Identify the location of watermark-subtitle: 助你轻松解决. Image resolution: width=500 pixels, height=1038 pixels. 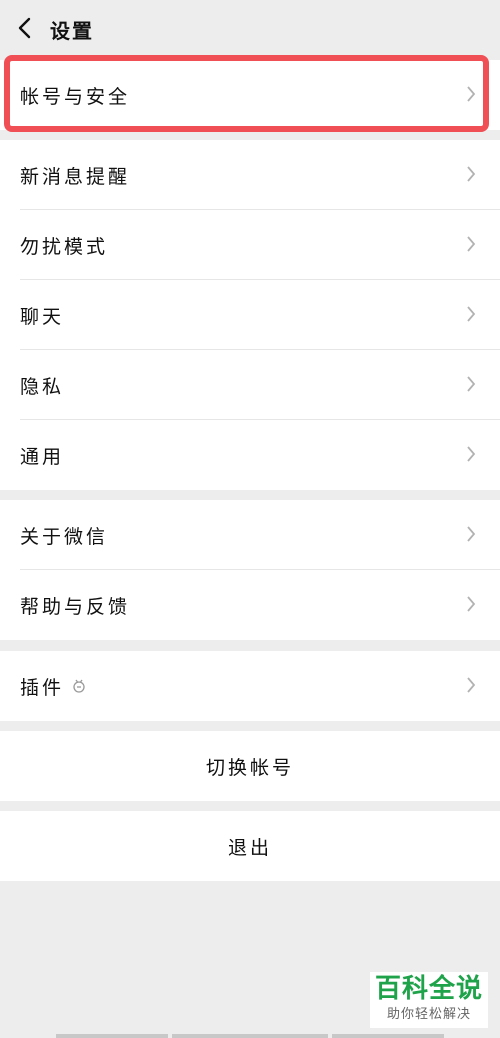
(428, 1014).